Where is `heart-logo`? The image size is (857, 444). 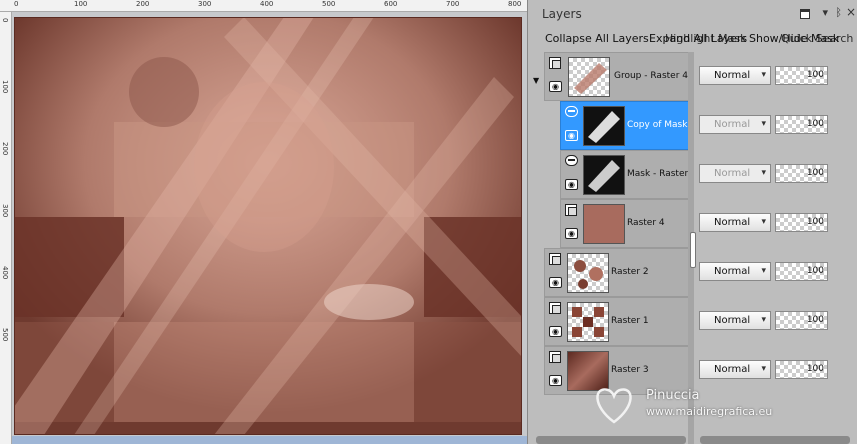 heart-logo is located at coordinates (614, 406).